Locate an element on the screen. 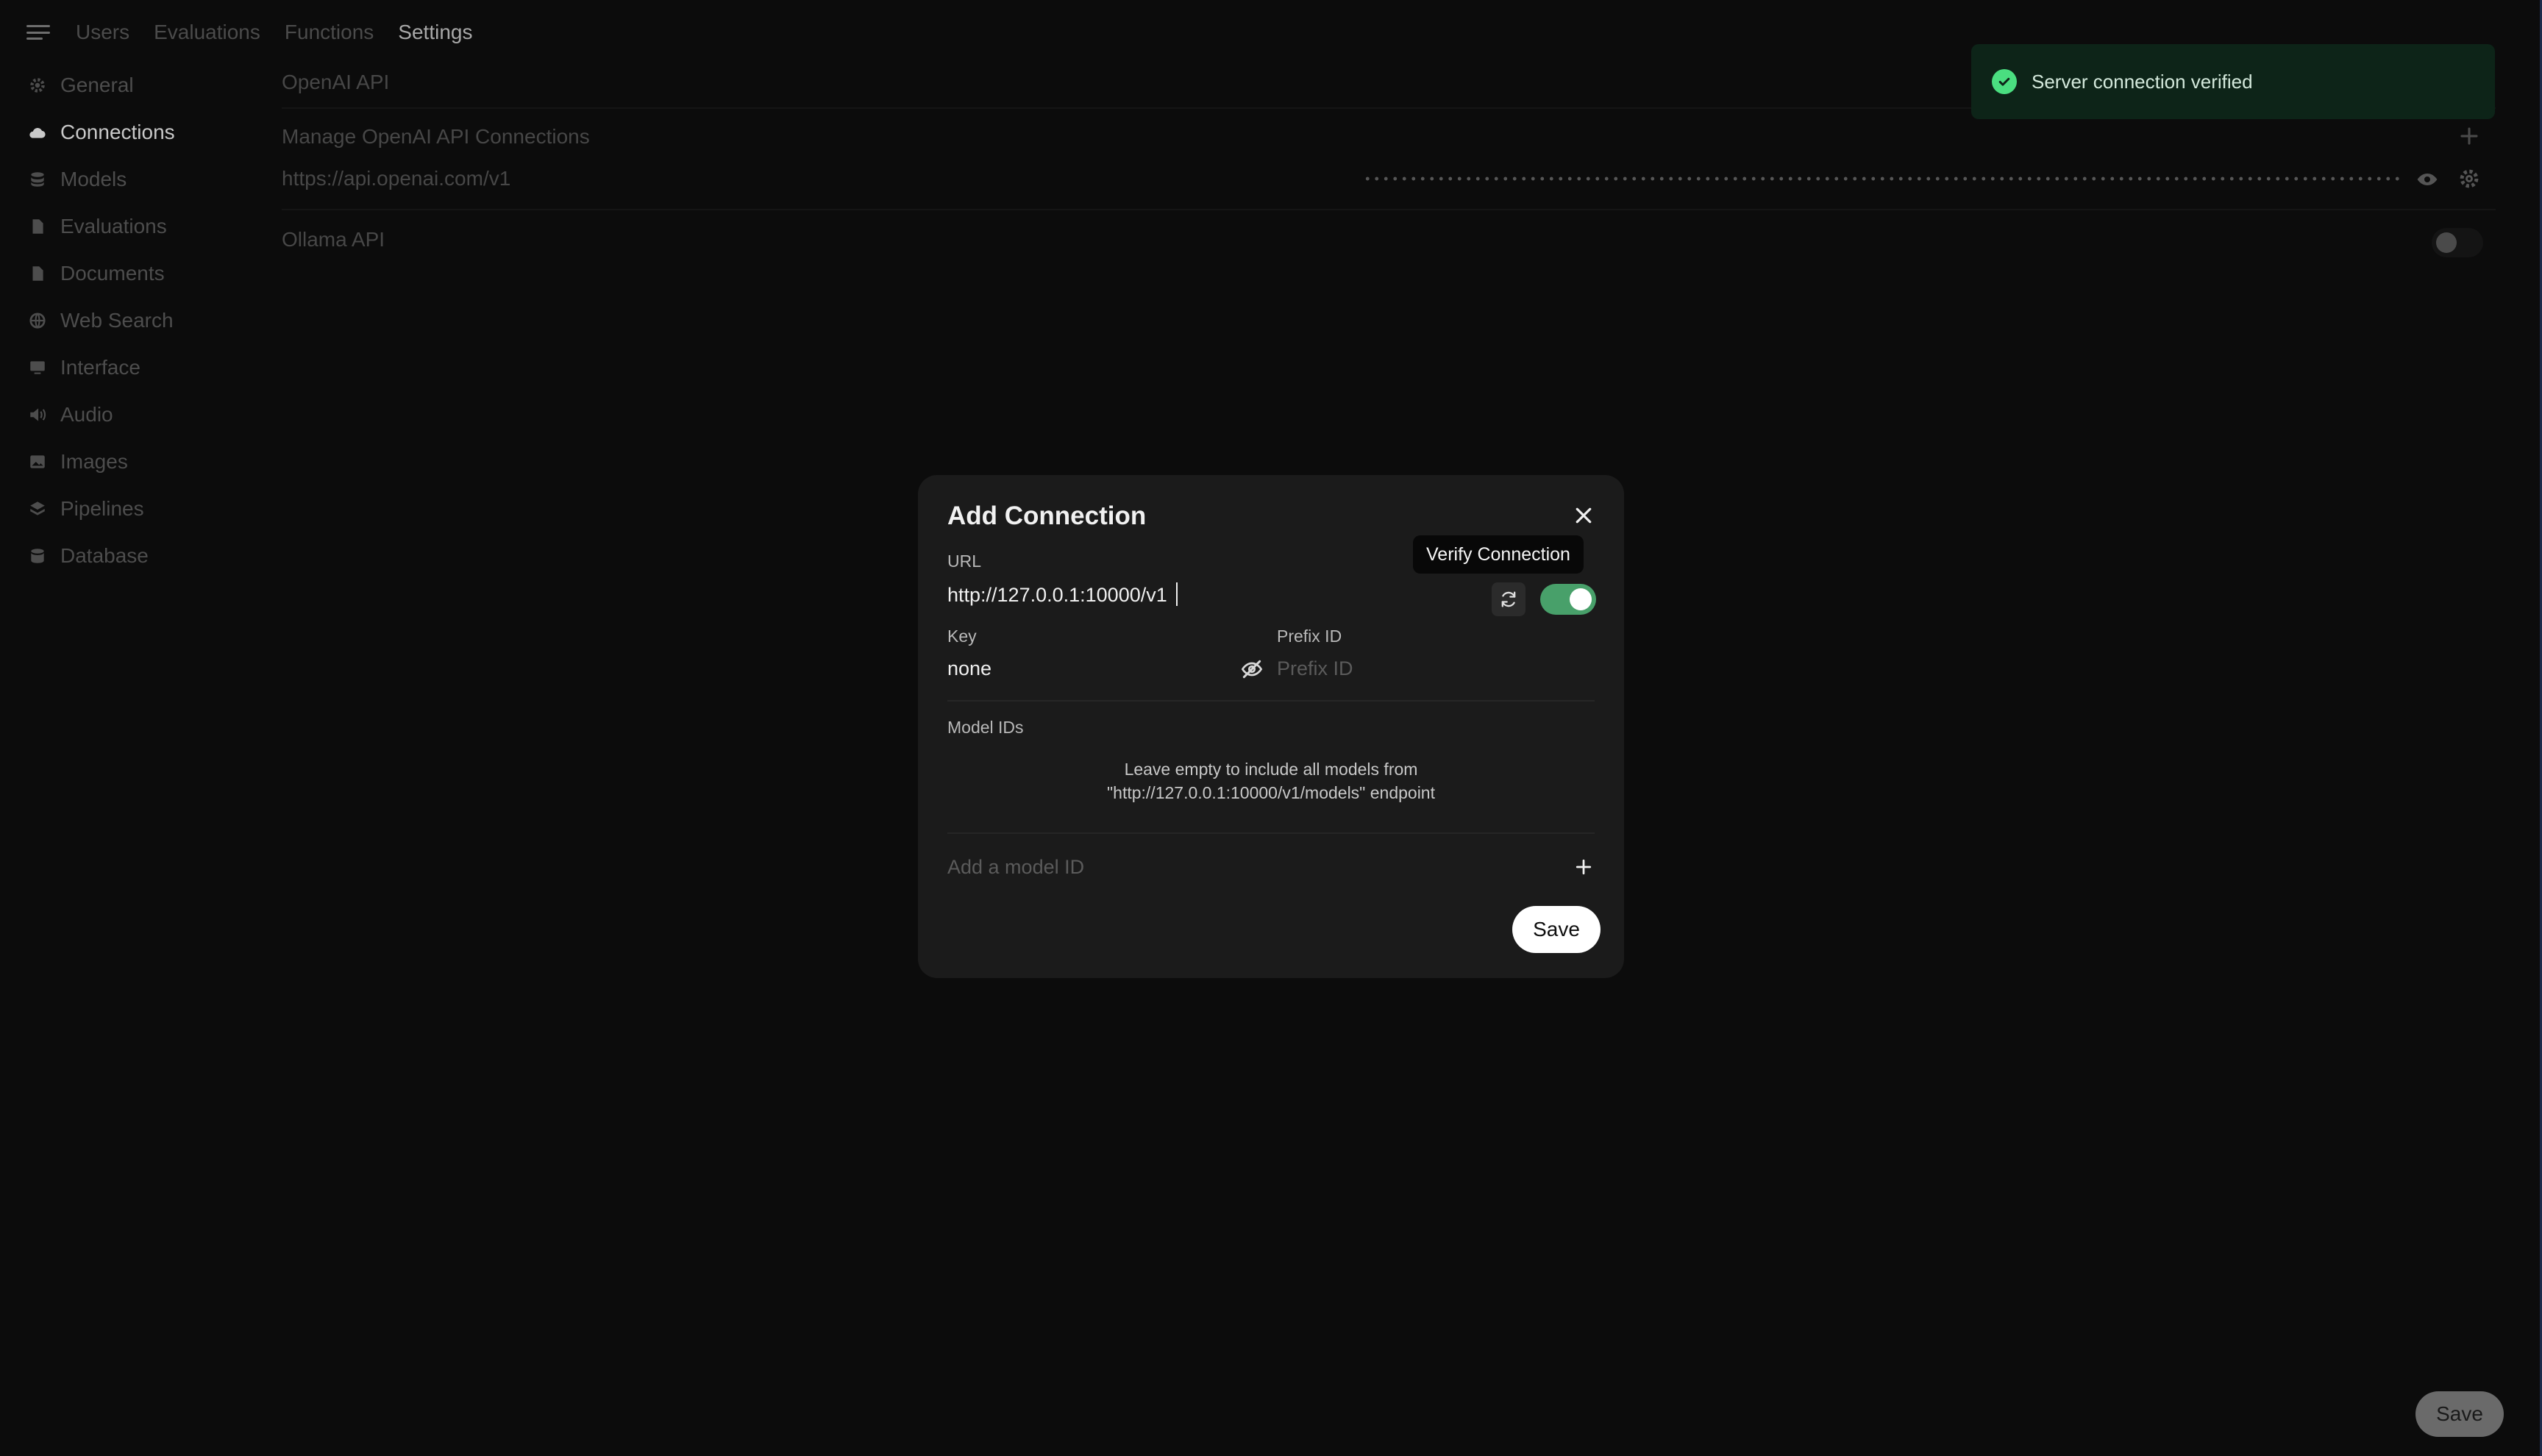 The image size is (2542, 1456). eye-slash-icon is located at coordinates (1252, 669).